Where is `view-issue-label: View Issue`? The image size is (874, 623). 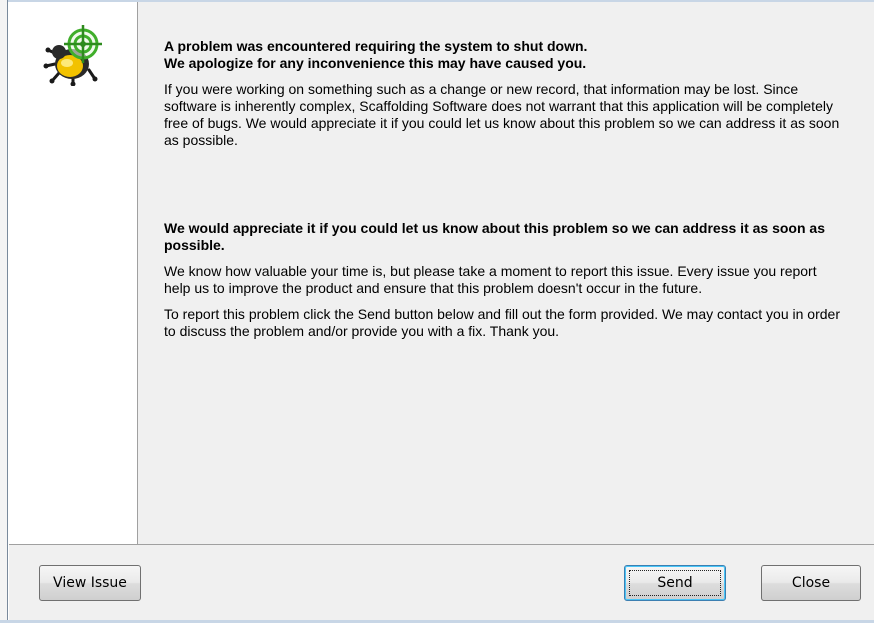 view-issue-label: View Issue is located at coordinates (90, 583).